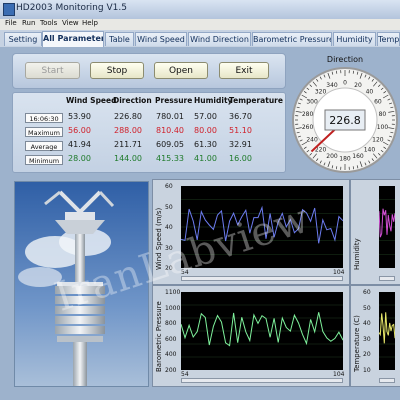  What do you see at coordinates (70, 23) in the screenshot?
I see `menu-view: View` at bounding box center [70, 23].